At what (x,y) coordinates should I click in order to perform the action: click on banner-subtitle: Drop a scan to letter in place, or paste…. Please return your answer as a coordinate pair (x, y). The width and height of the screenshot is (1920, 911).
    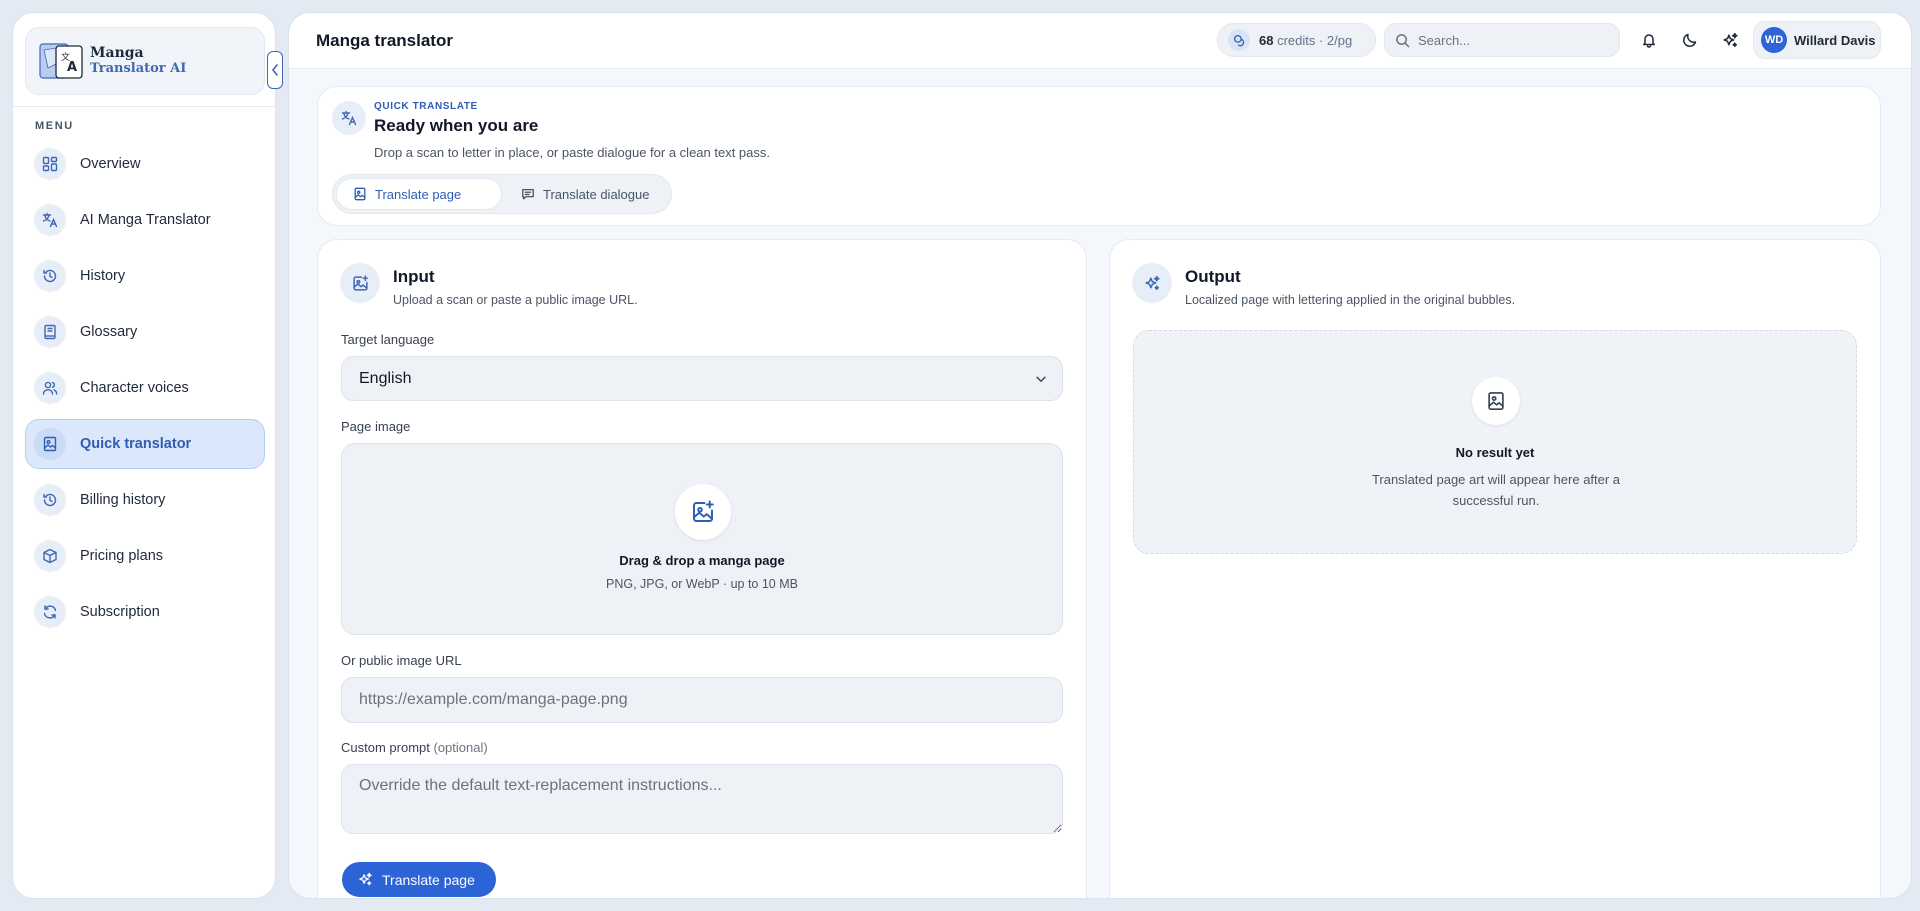
    Looking at the image, I should click on (572, 152).